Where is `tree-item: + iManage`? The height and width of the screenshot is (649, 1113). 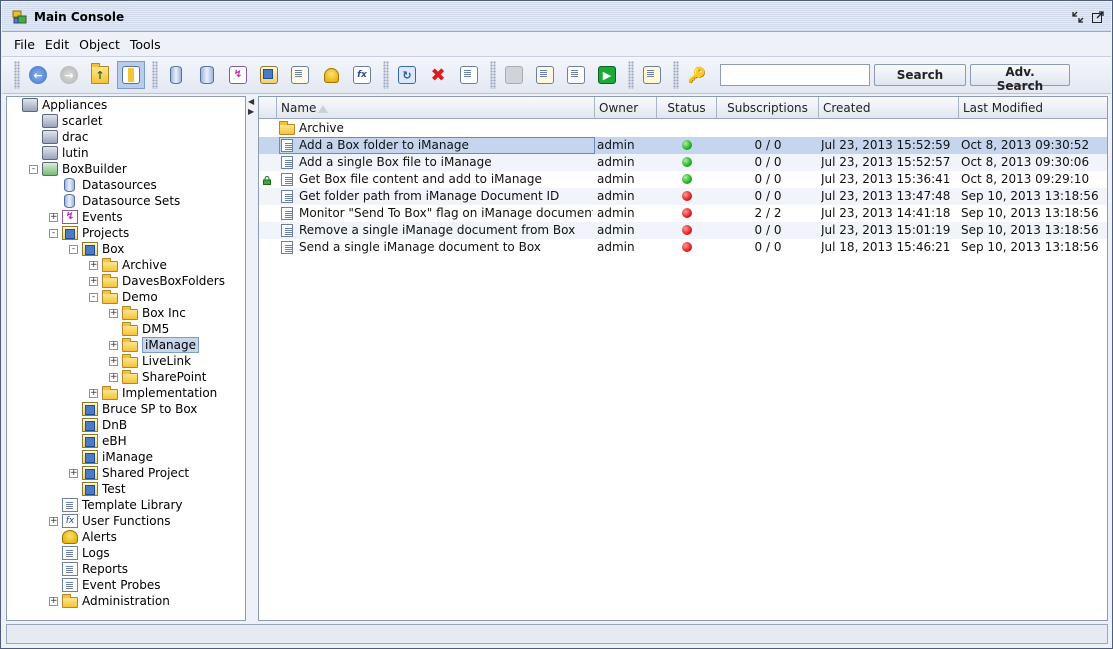
tree-item: + iManage is located at coordinates (154, 345).